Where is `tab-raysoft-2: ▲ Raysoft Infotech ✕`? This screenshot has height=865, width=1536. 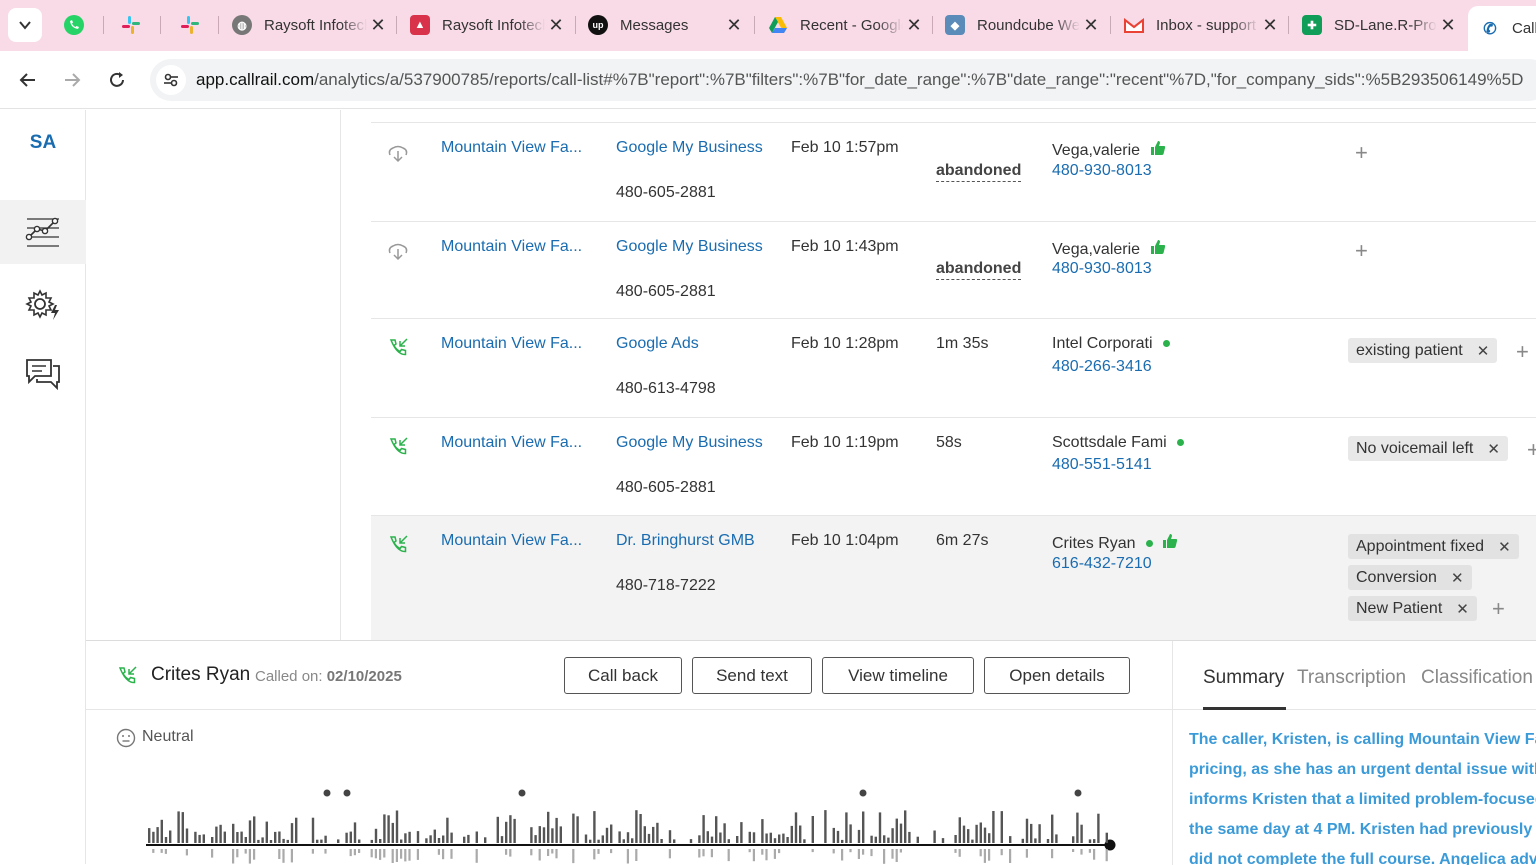 tab-raysoft-2: ▲ Raysoft Infotech ✕ is located at coordinates (485, 25).